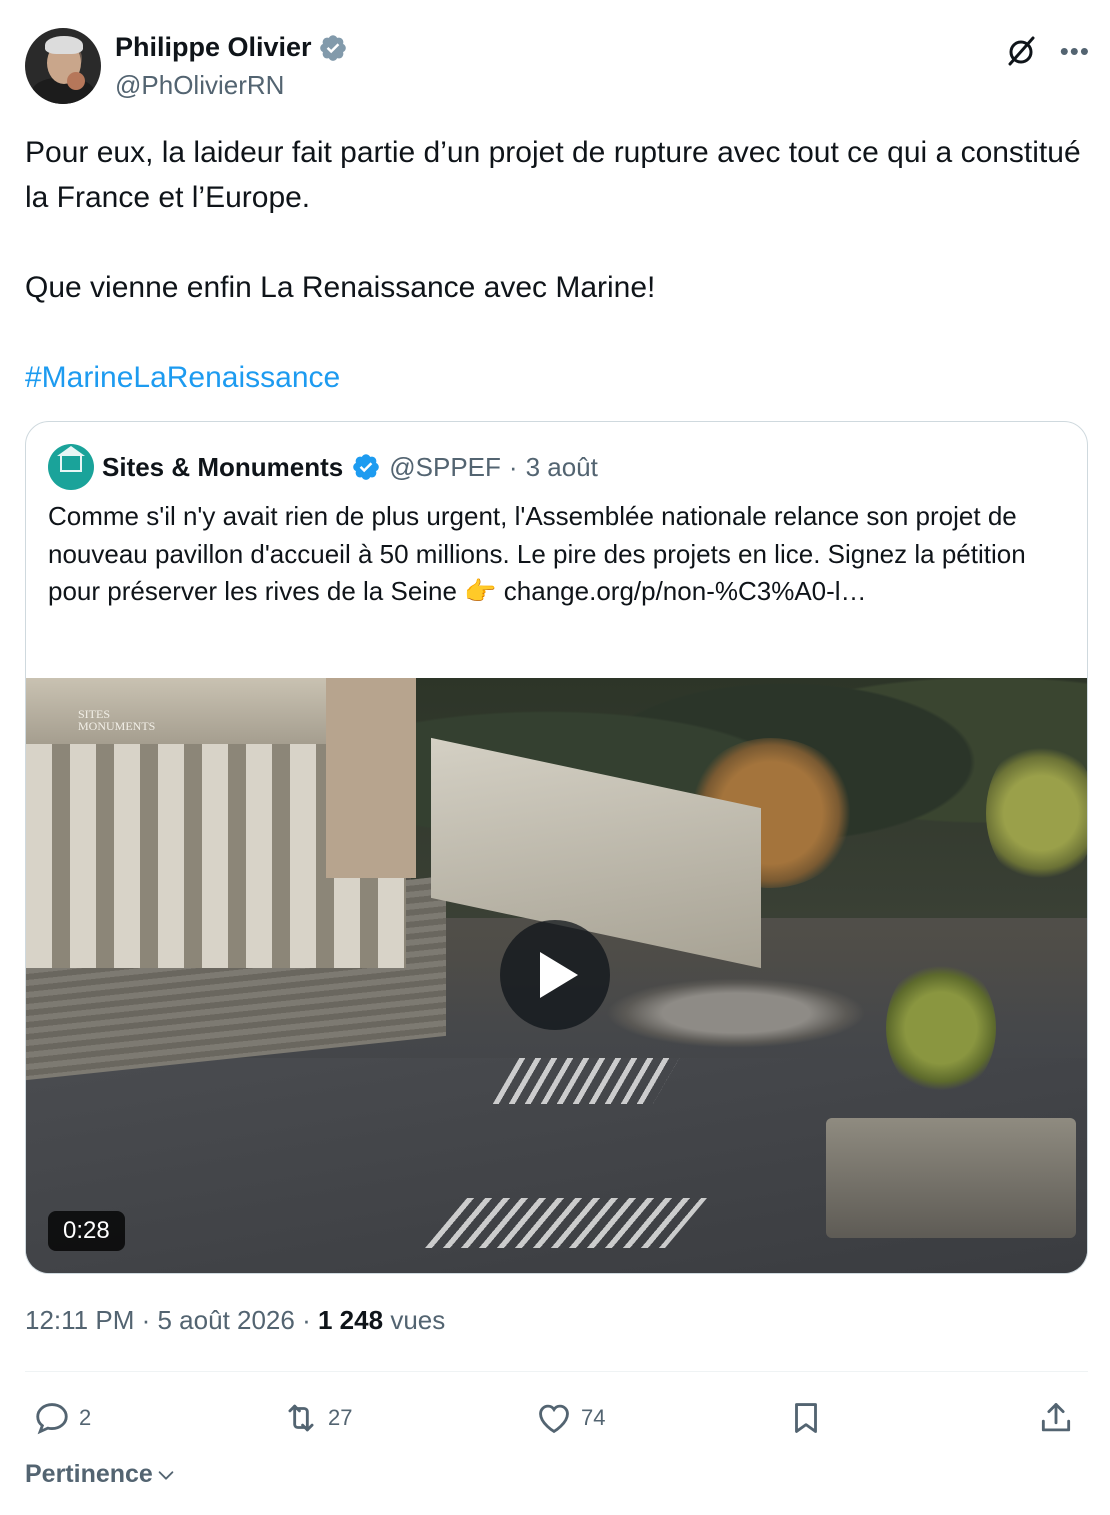 The width and height of the screenshot is (1110, 1515). Describe the element at coordinates (52, 1419) in the screenshot. I see `reply-icon` at that location.